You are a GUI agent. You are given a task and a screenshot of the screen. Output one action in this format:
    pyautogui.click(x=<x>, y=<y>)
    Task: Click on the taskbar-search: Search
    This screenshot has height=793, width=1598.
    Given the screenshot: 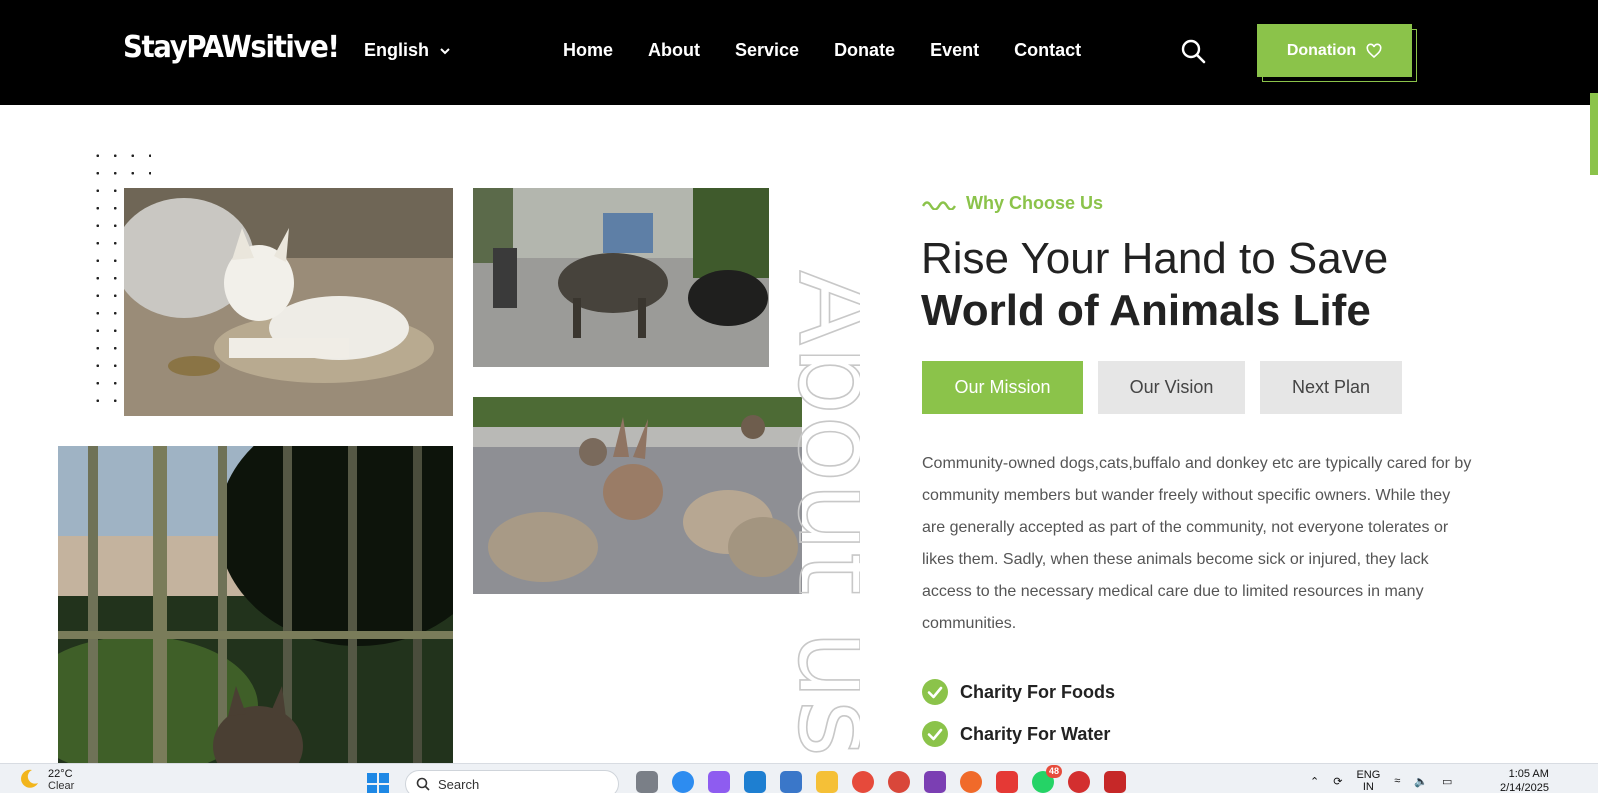 What is the action you would take?
    pyautogui.click(x=512, y=781)
    